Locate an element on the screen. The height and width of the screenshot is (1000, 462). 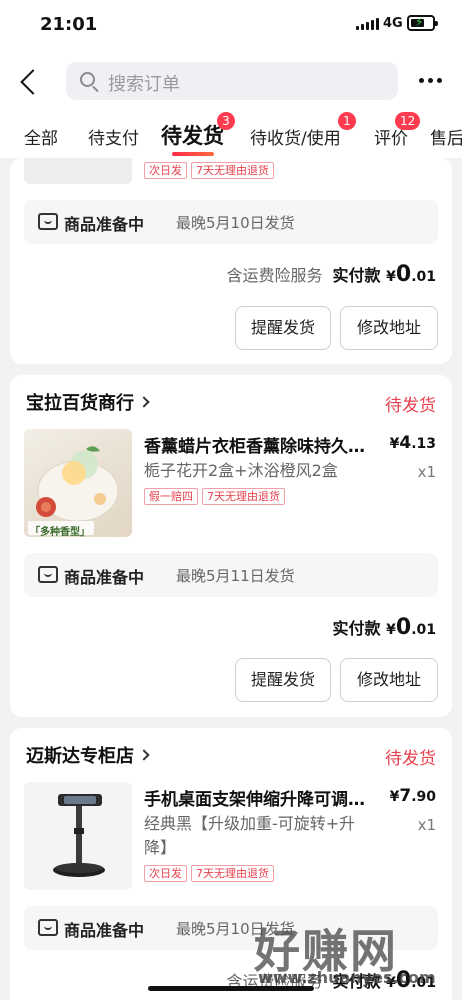
price-dec: .90 is located at coordinates (423, 797).